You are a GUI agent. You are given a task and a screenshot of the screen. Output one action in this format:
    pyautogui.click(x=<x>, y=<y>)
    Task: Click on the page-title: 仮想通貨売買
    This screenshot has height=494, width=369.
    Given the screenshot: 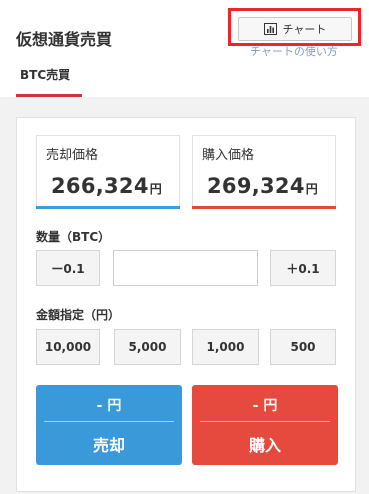 What is the action you would take?
    pyautogui.click(x=64, y=39)
    